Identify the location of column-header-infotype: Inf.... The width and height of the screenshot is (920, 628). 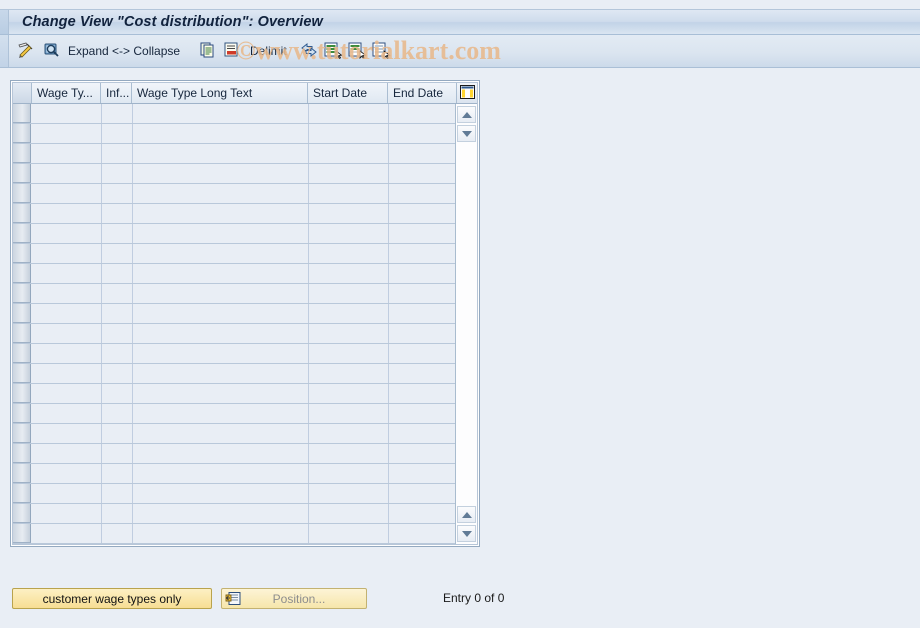
(116, 93).